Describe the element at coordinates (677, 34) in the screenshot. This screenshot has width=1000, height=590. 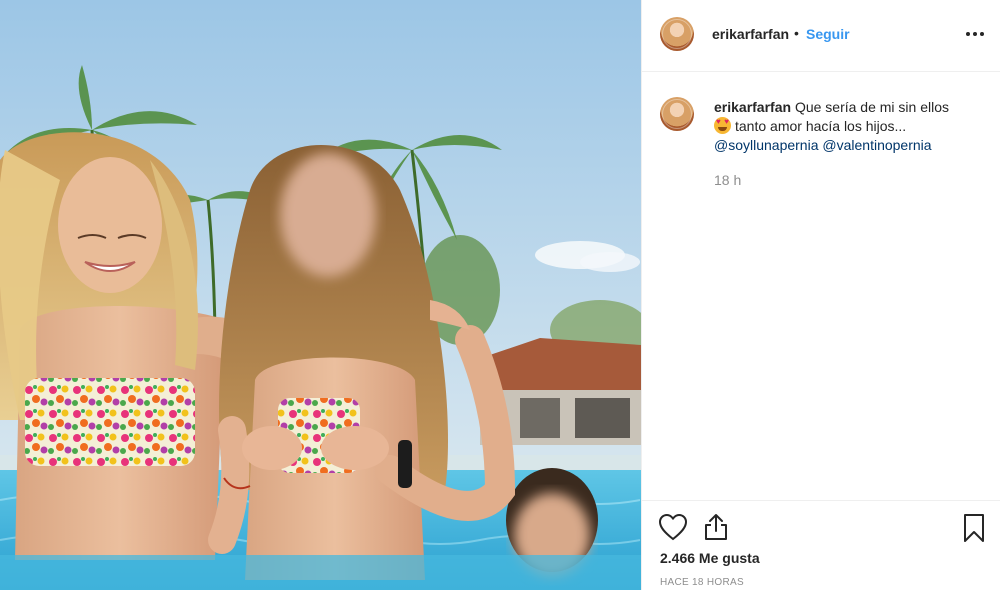
I see `author-avatar` at that location.